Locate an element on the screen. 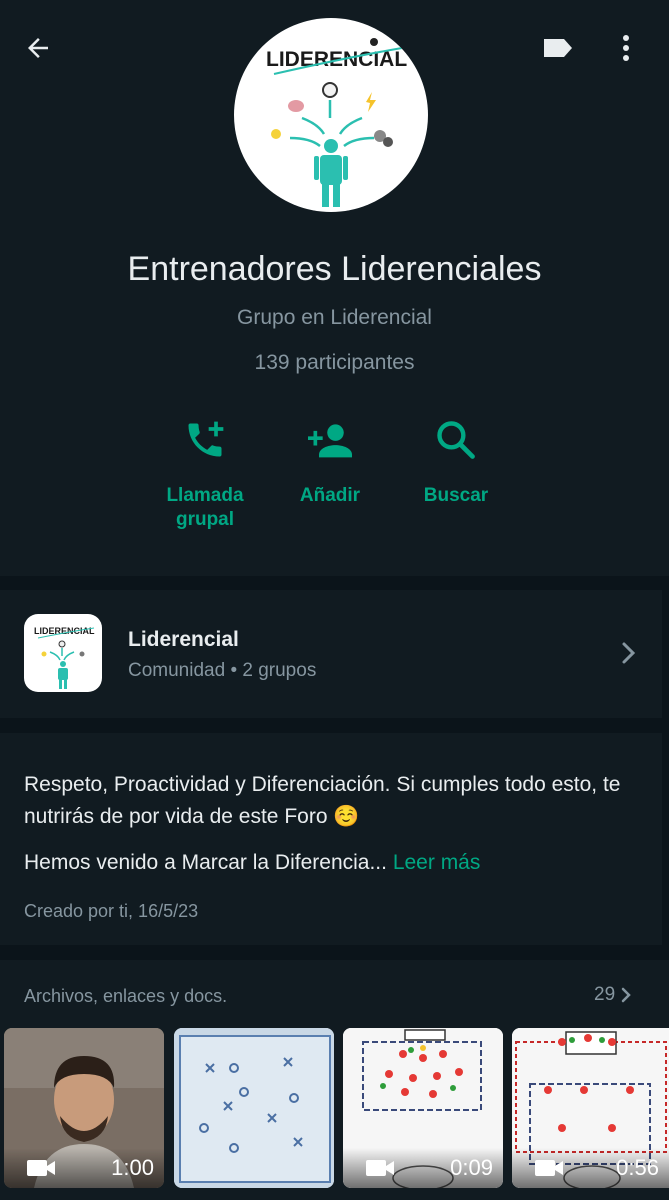  media-count-button: 29 is located at coordinates (613, 995).